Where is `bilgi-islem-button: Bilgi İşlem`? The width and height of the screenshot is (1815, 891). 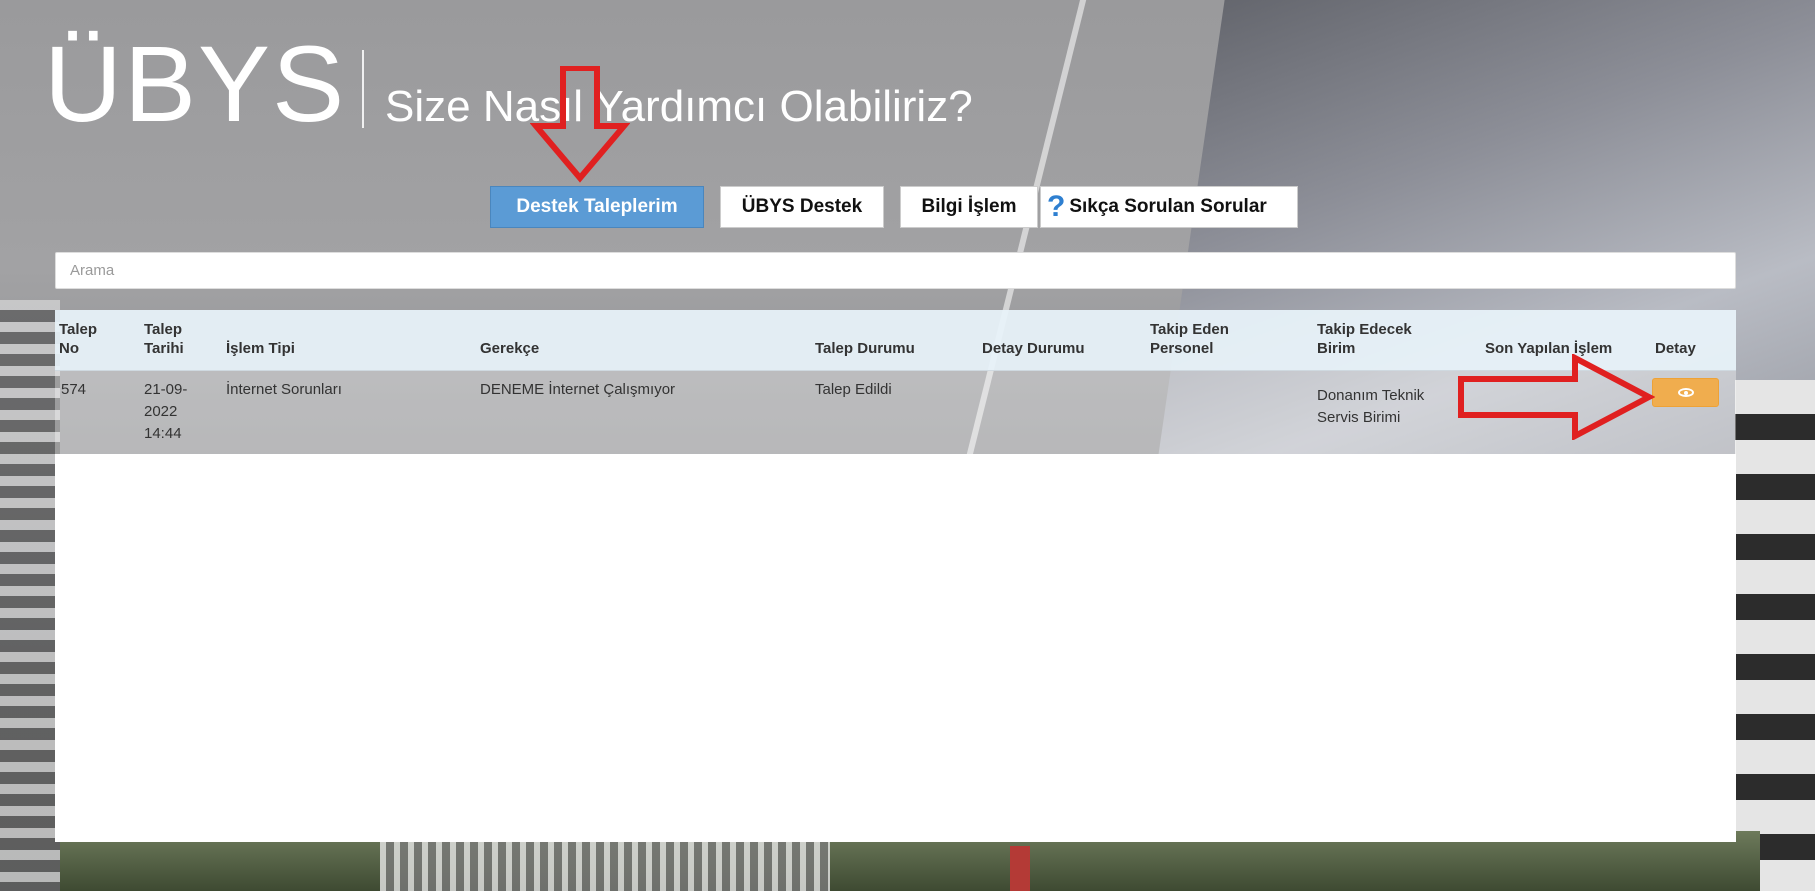
bilgi-islem-button: Bilgi İşlem is located at coordinates (969, 207).